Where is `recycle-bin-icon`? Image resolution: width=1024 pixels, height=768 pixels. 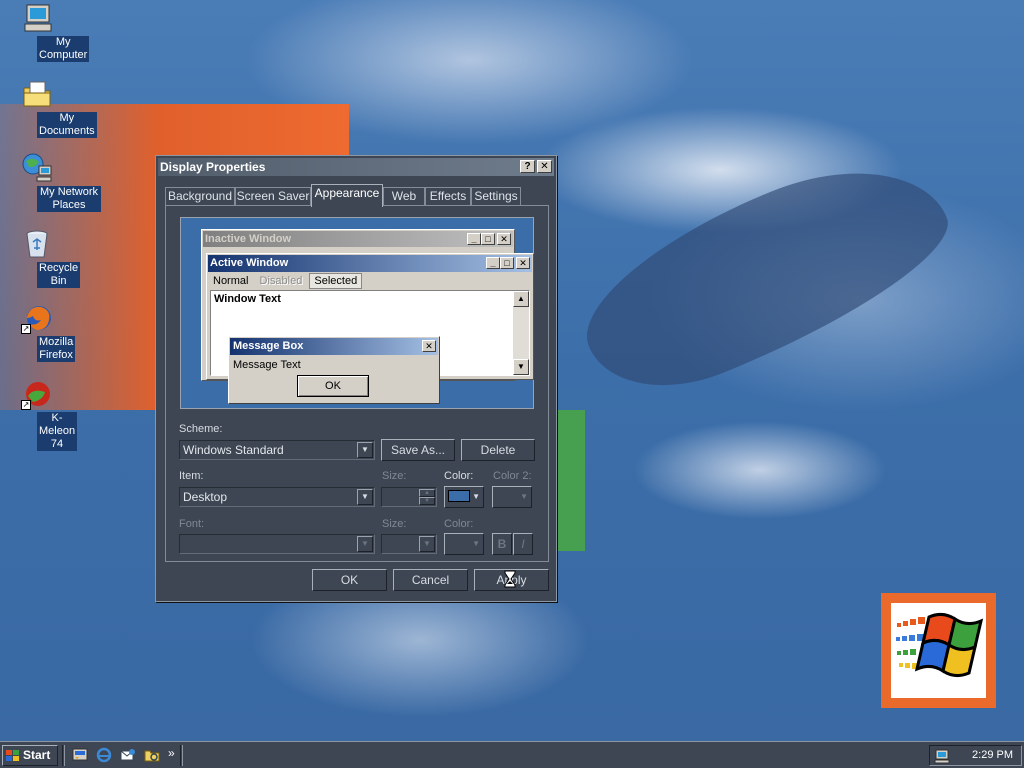 recycle-bin-icon is located at coordinates (37, 244).